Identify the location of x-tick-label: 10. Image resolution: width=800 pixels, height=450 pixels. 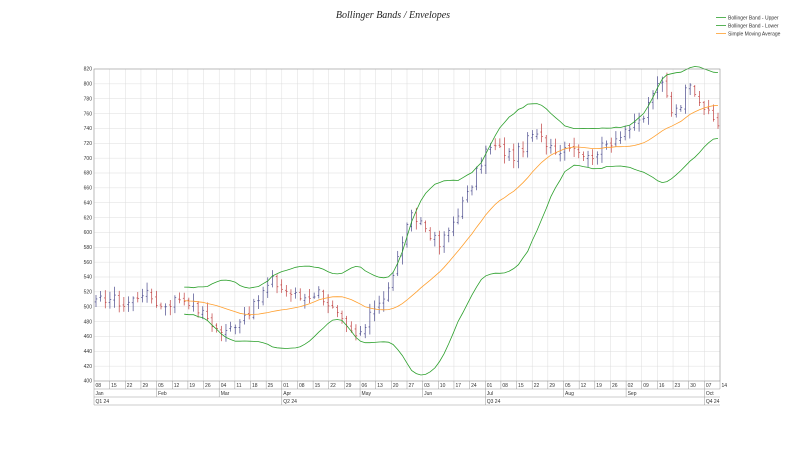
(443, 386).